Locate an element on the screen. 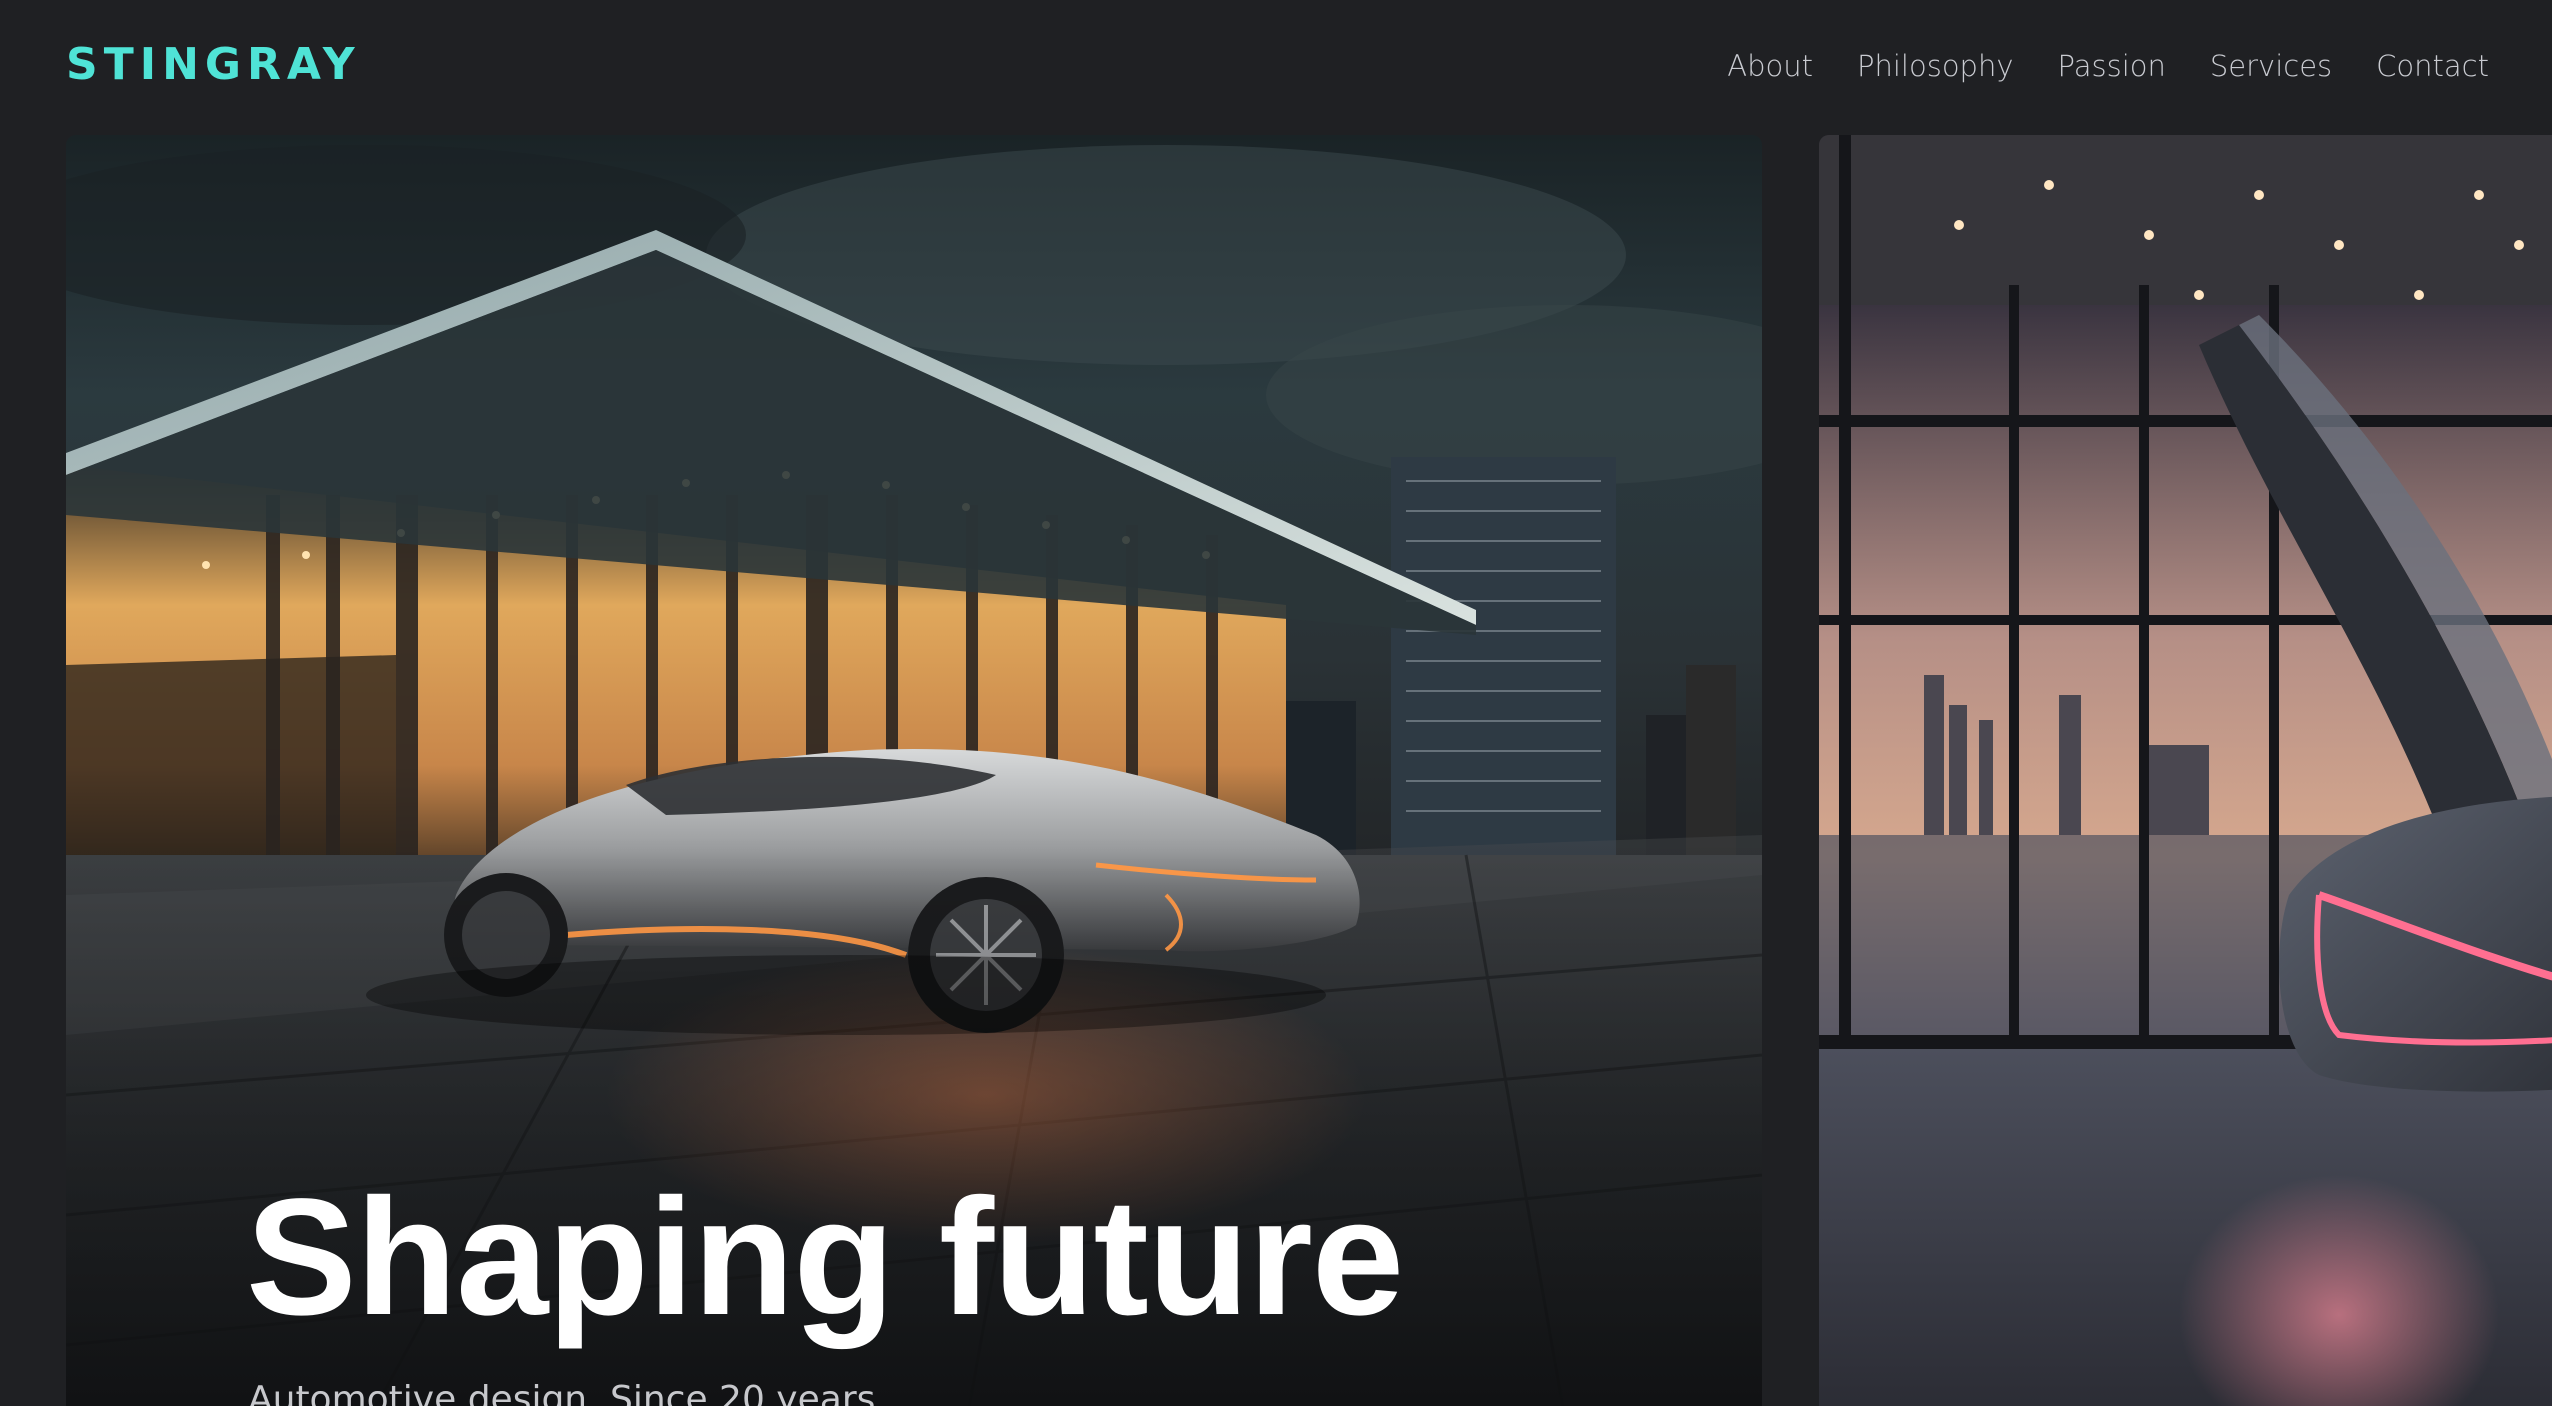 The width and height of the screenshot is (2552, 1406). brand-logo: STINGRAY is located at coordinates (213, 65).